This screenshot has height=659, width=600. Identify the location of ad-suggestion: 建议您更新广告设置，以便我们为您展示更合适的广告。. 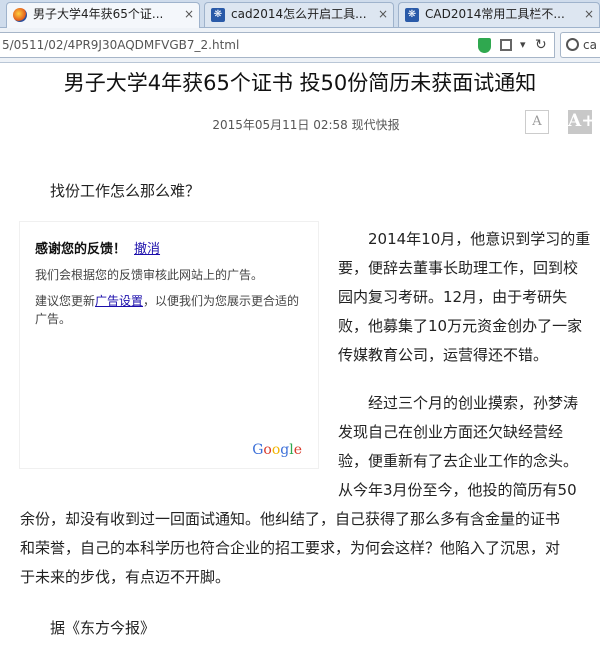
(172, 310).